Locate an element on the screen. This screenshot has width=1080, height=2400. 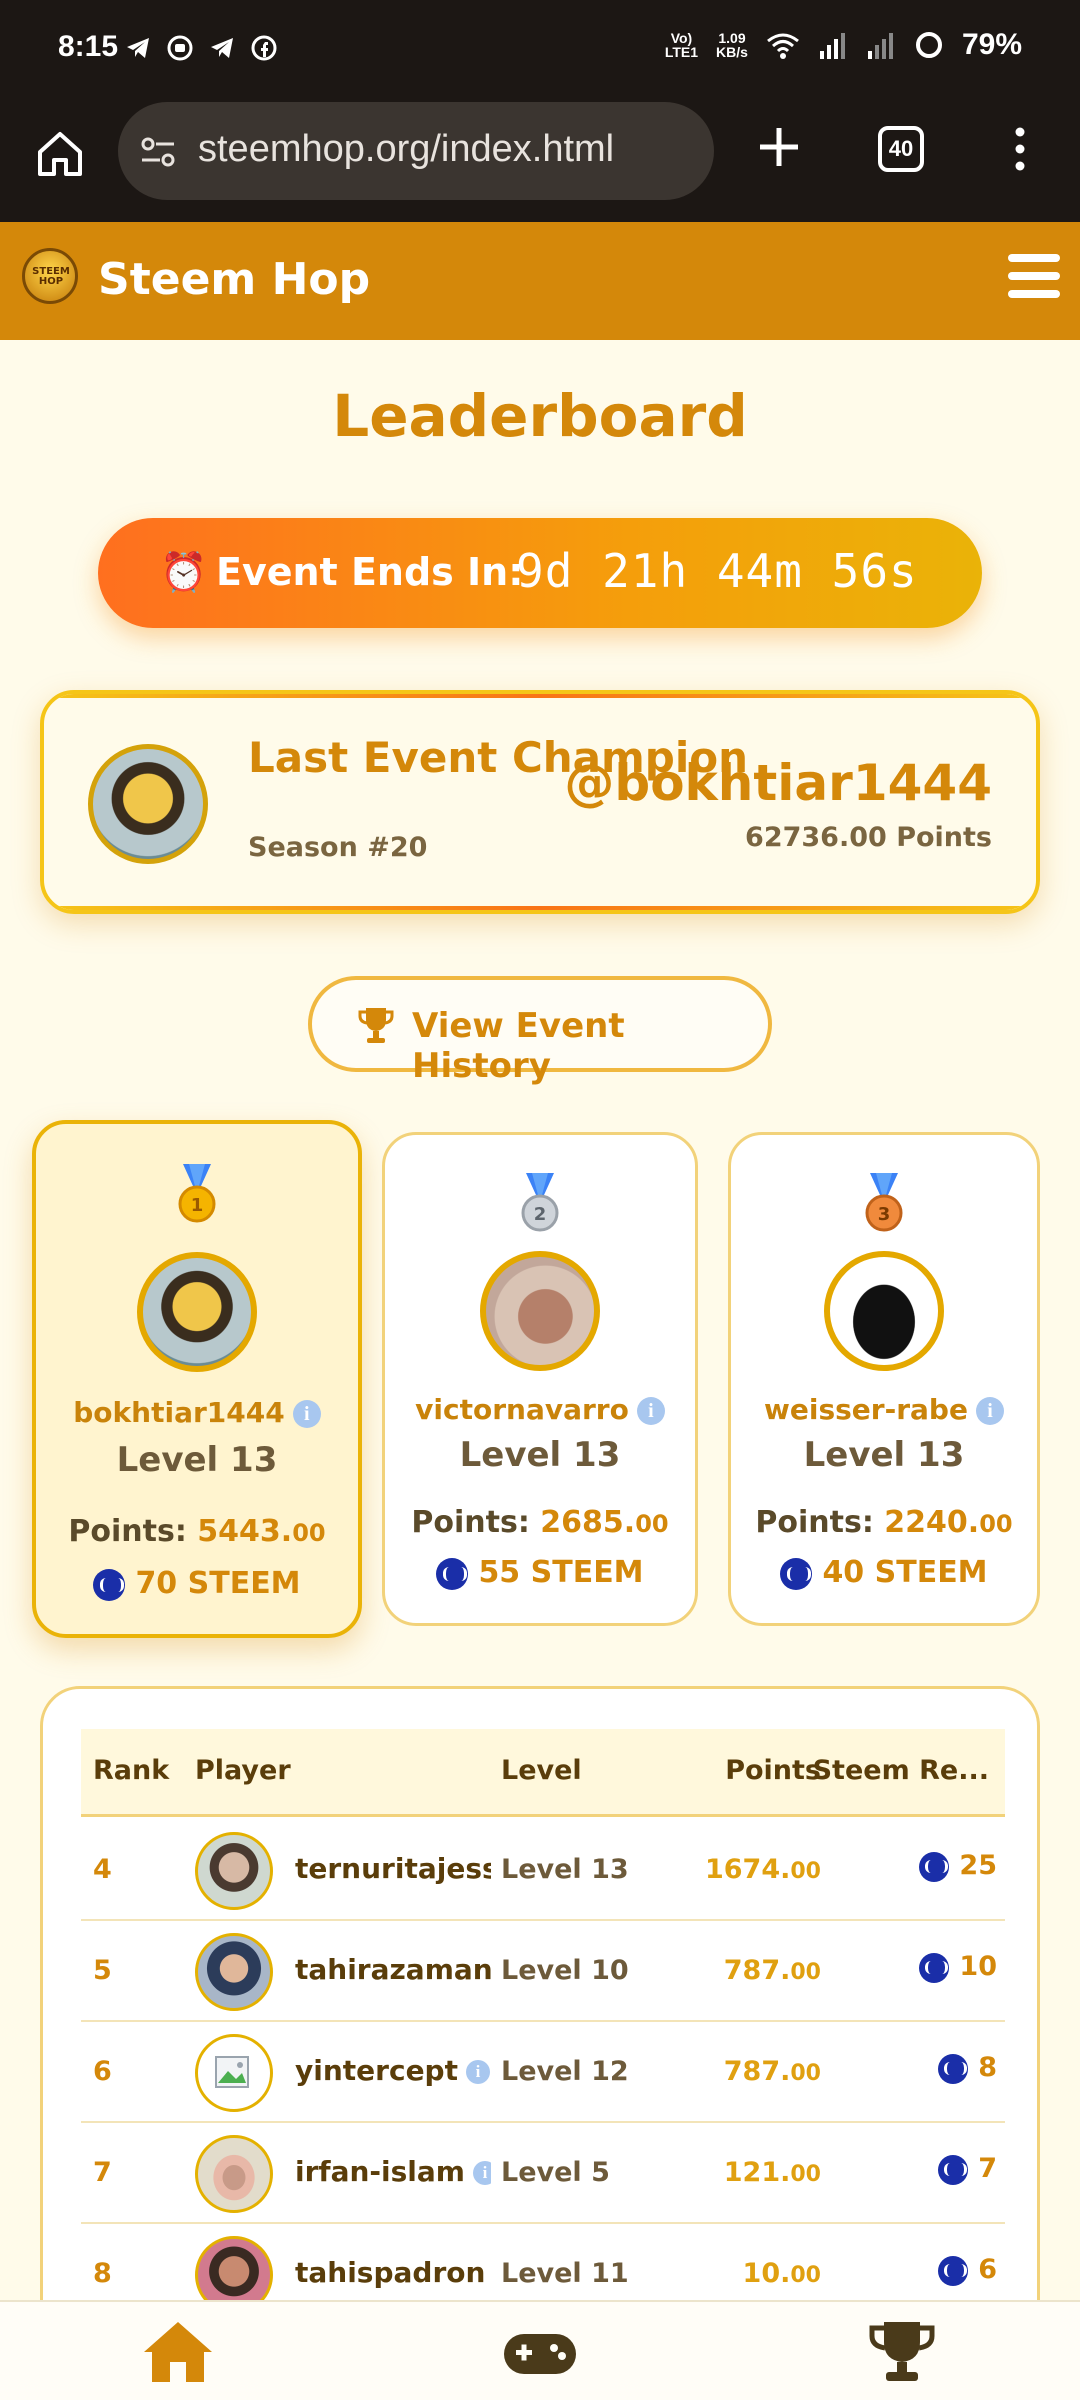
row-player-name: tahispadroni is located at coordinates (393, 2272).